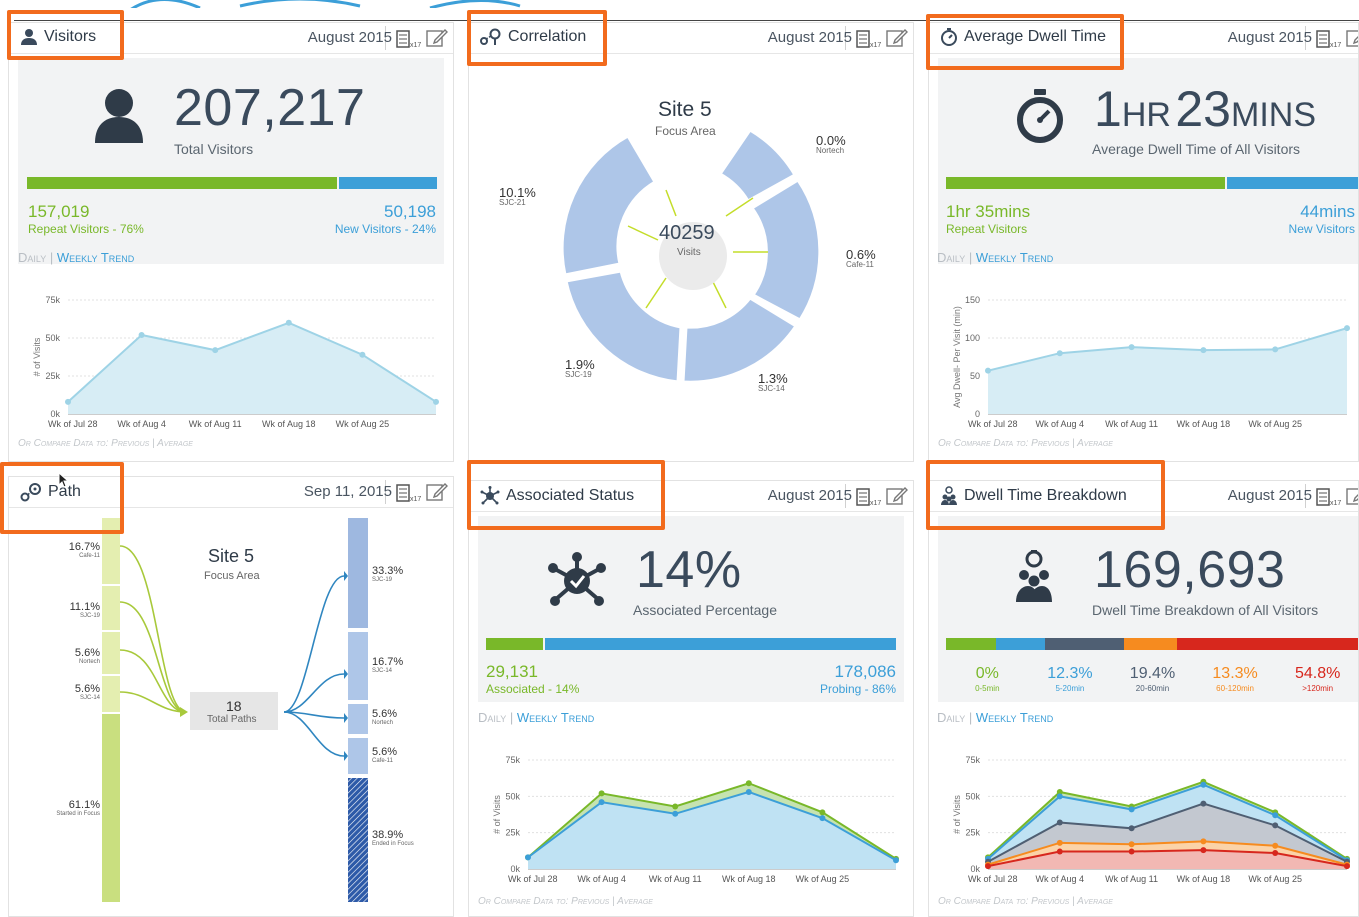 The width and height of the screenshot is (1359, 917). Describe the element at coordinates (105, 443) in the screenshot. I see `visitors-compare-link: Or Compare Data to: Previous | Average` at that location.